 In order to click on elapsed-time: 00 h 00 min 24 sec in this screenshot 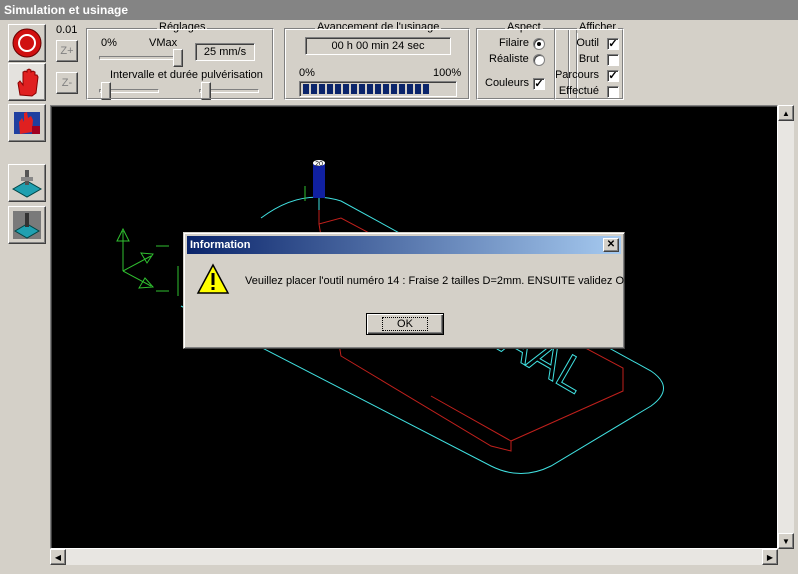, I will do `click(378, 46)`.